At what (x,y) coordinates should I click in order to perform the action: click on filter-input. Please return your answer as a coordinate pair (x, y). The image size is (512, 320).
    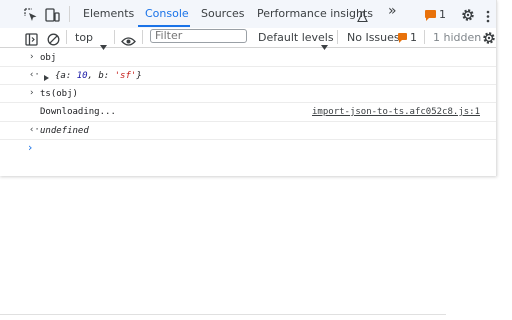
    Looking at the image, I should click on (198, 36).